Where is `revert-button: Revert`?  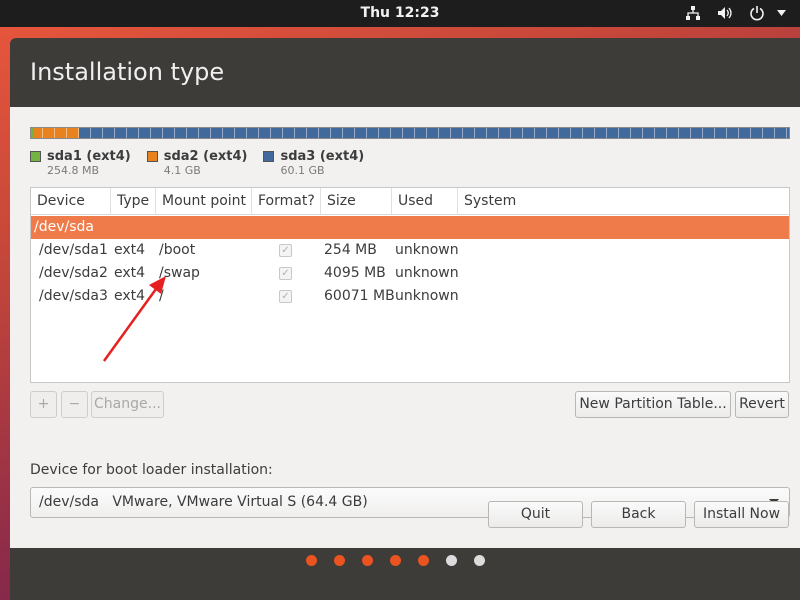
revert-button: Revert is located at coordinates (762, 404).